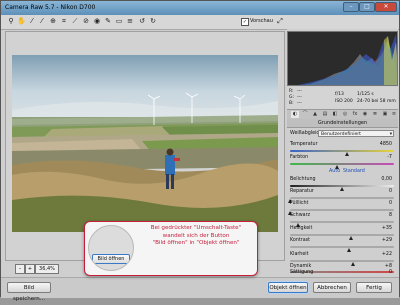 This screenshot has height=305, width=400. I want to click on adjustment-brush-icon: ✎, so click(108, 21).